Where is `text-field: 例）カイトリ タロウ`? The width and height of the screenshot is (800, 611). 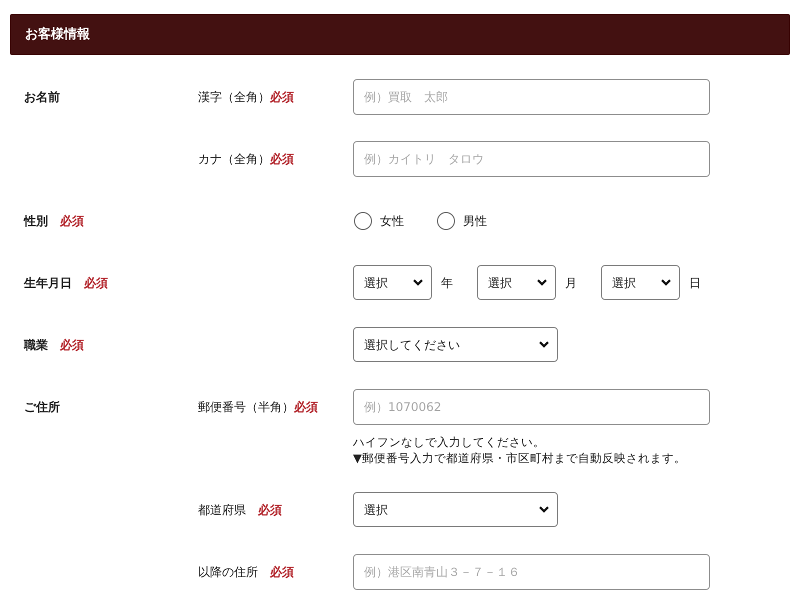
text-field: 例）カイトリ タロウ is located at coordinates (531, 159).